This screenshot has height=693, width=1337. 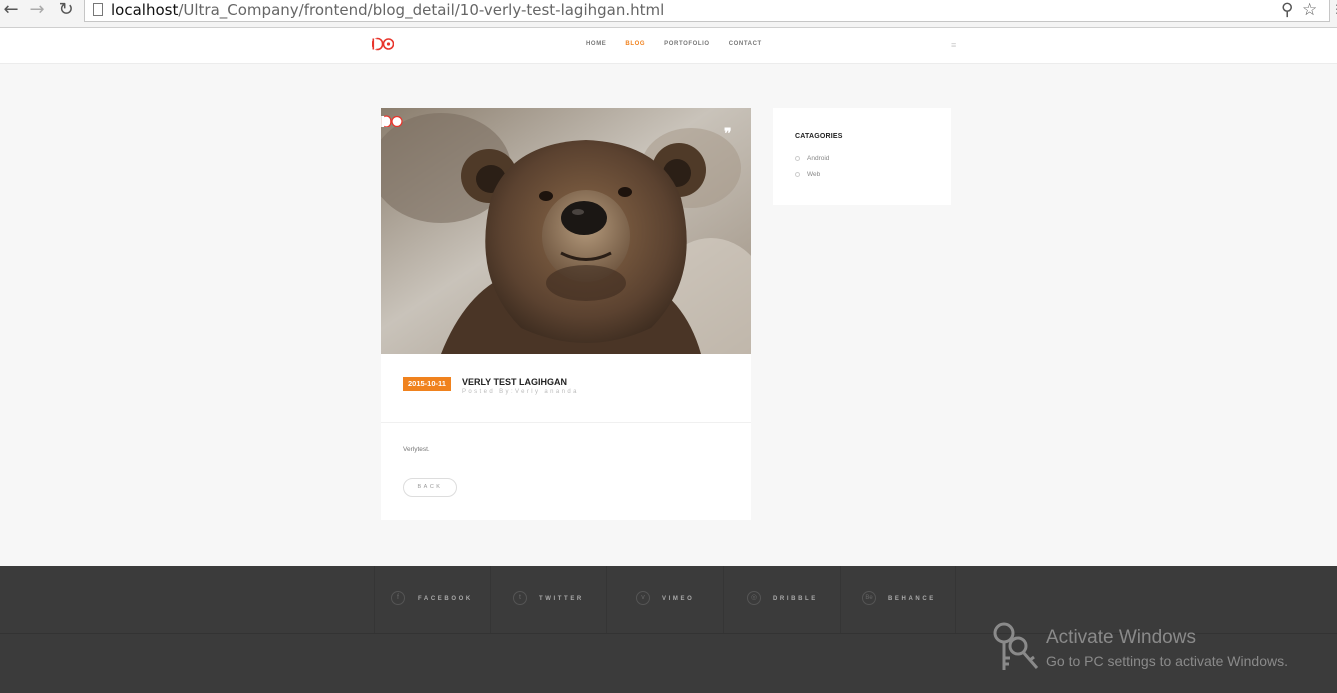 What do you see at coordinates (1121, 637) in the screenshot?
I see `activate-title: Activate Windows` at bounding box center [1121, 637].